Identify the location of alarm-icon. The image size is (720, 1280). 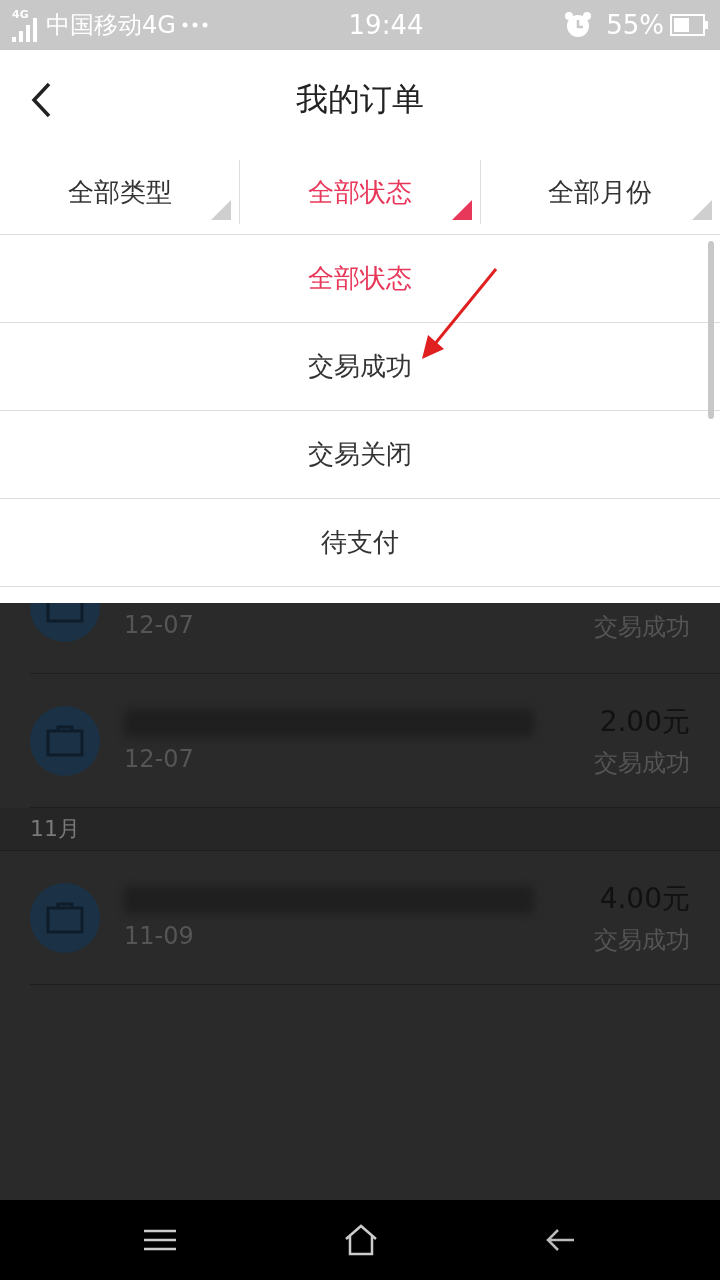
(578, 25).